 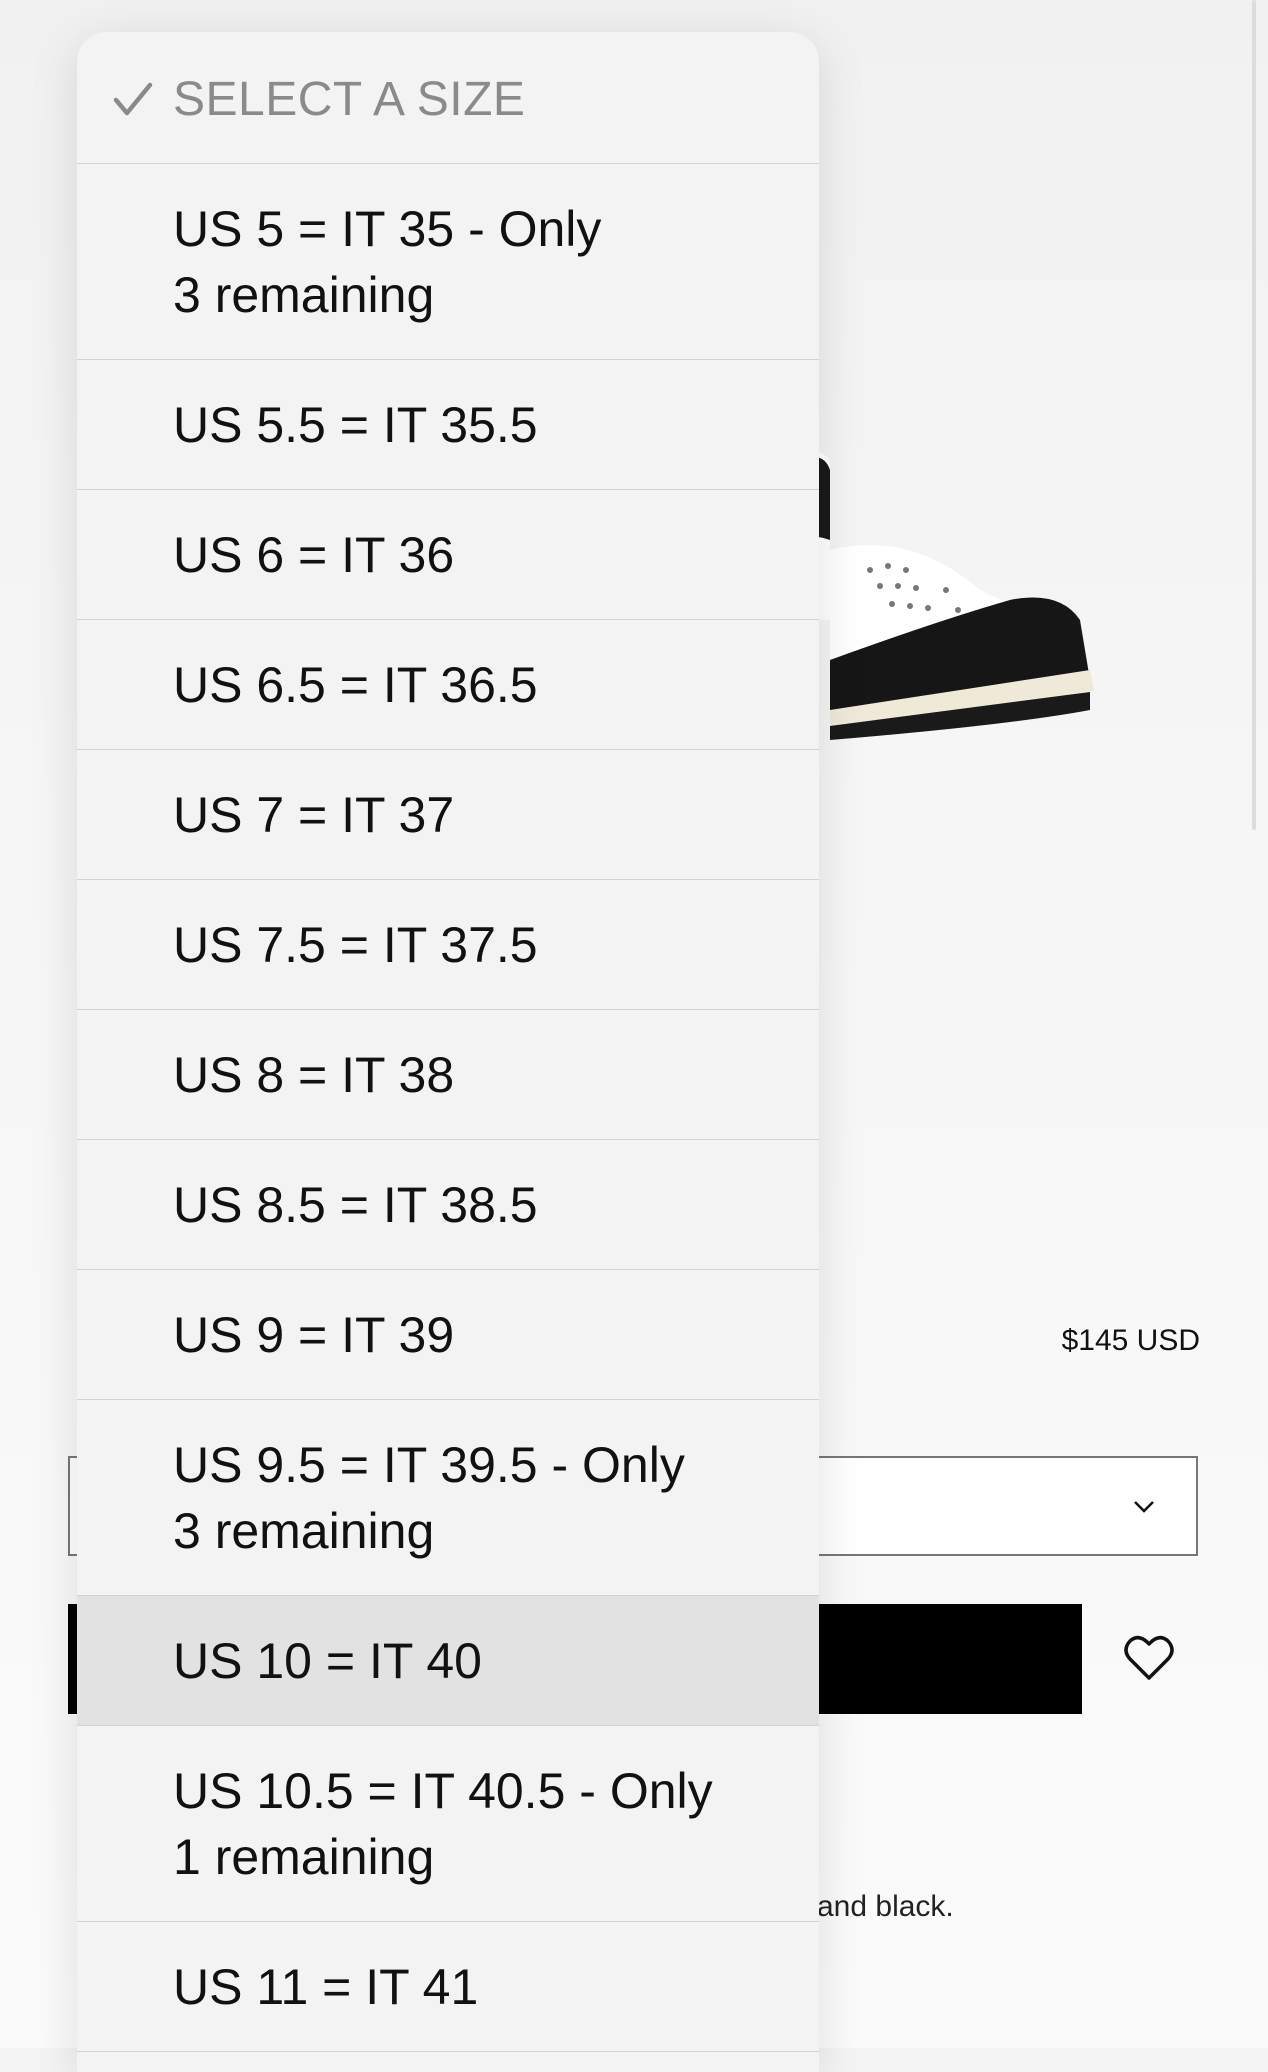 I want to click on description-text: and black., so click(x=885, y=1906).